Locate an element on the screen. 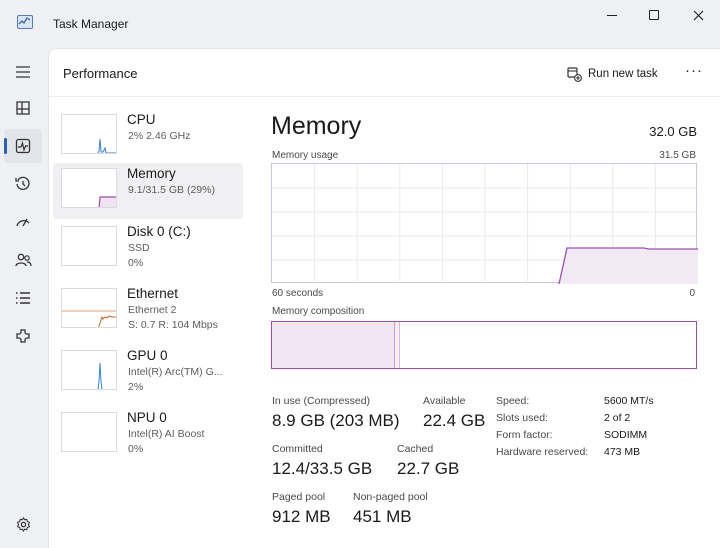  menu-icon is located at coordinates (23, 72).